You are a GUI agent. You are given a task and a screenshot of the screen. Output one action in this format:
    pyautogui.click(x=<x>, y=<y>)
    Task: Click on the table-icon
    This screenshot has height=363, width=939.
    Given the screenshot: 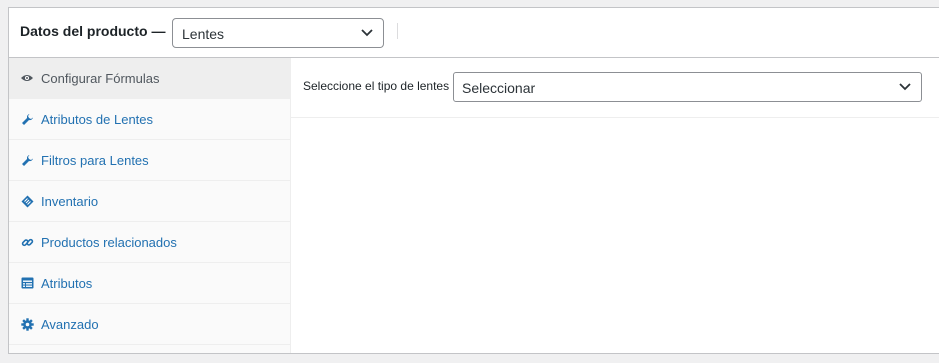 What is the action you would take?
    pyautogui.click(x=27, y=283)
    